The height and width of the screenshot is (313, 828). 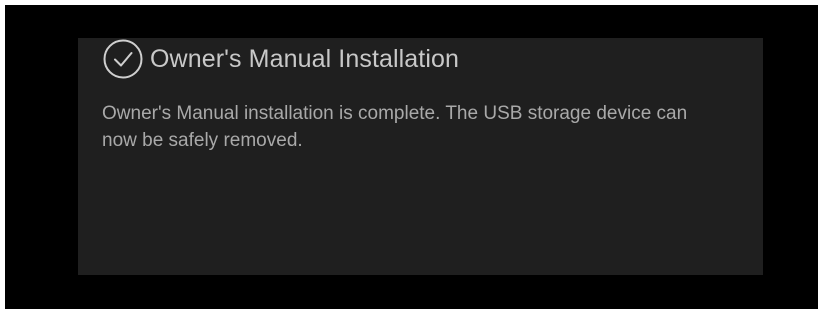 What do you see at coordinates (123, 59) in the screenshot?
I see `check-circle-icon` at bounding box center [123, 59].